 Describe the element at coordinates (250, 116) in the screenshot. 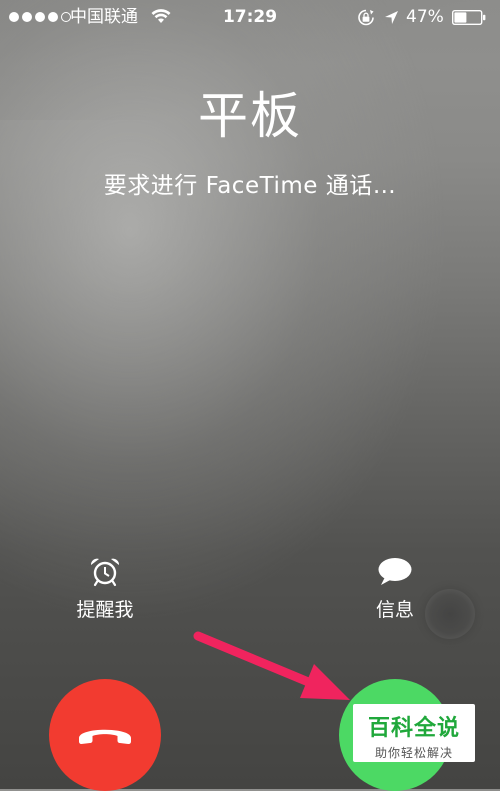

I see `caller-name: 平板` at that location.